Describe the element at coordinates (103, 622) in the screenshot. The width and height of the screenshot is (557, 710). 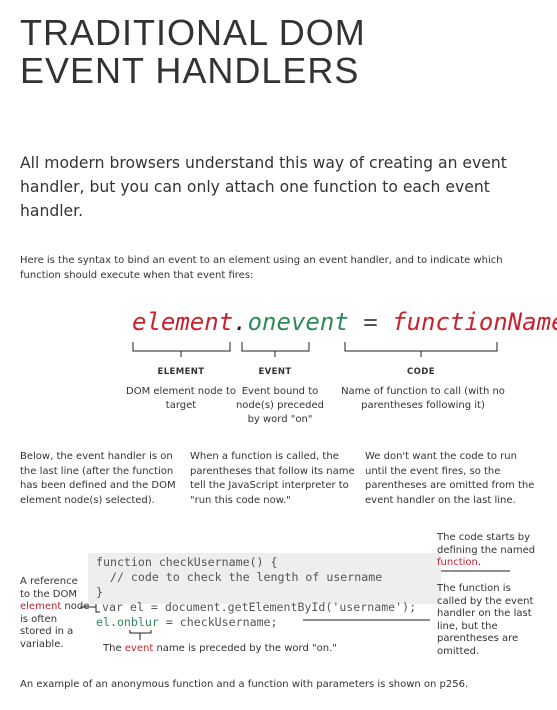
I see `code-el: el` at that location.